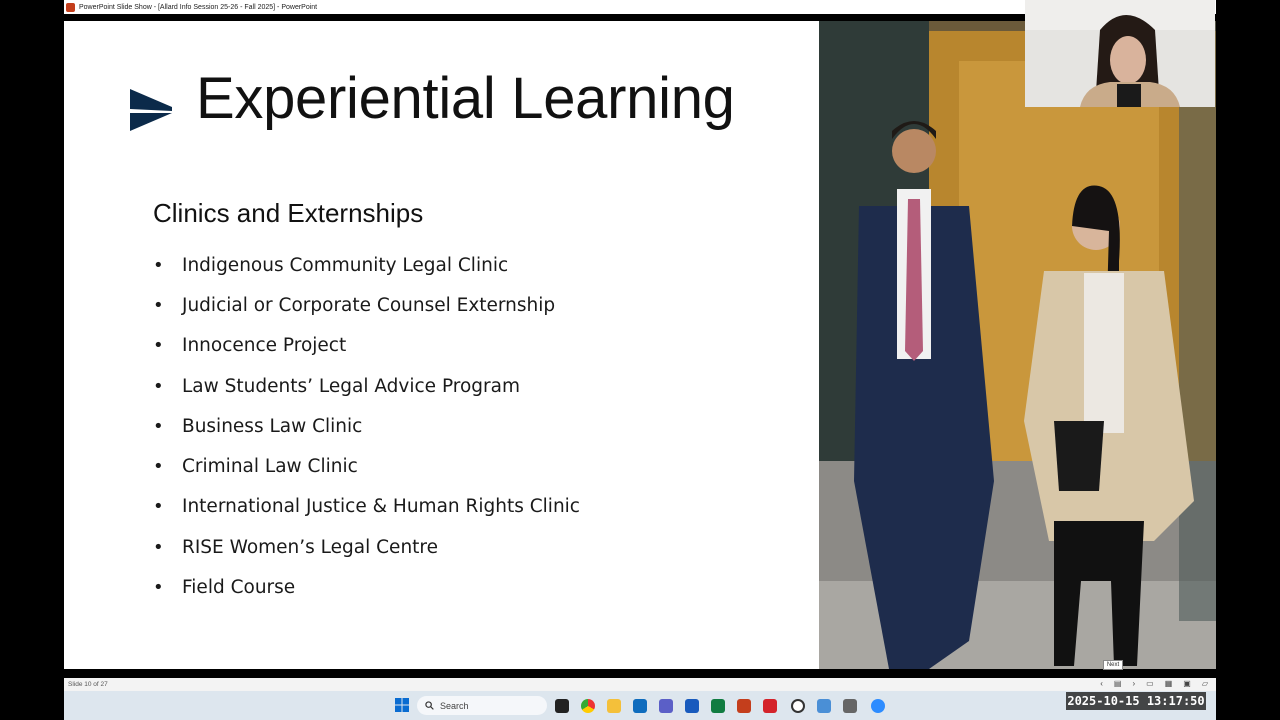 Image resolution: width=1280 pixels, height=720 pixels. What do you see at coordinates (258, 426) in the screenshot?
I see `list-item: • Business Law Clinic` at bounding box center [258, 426].